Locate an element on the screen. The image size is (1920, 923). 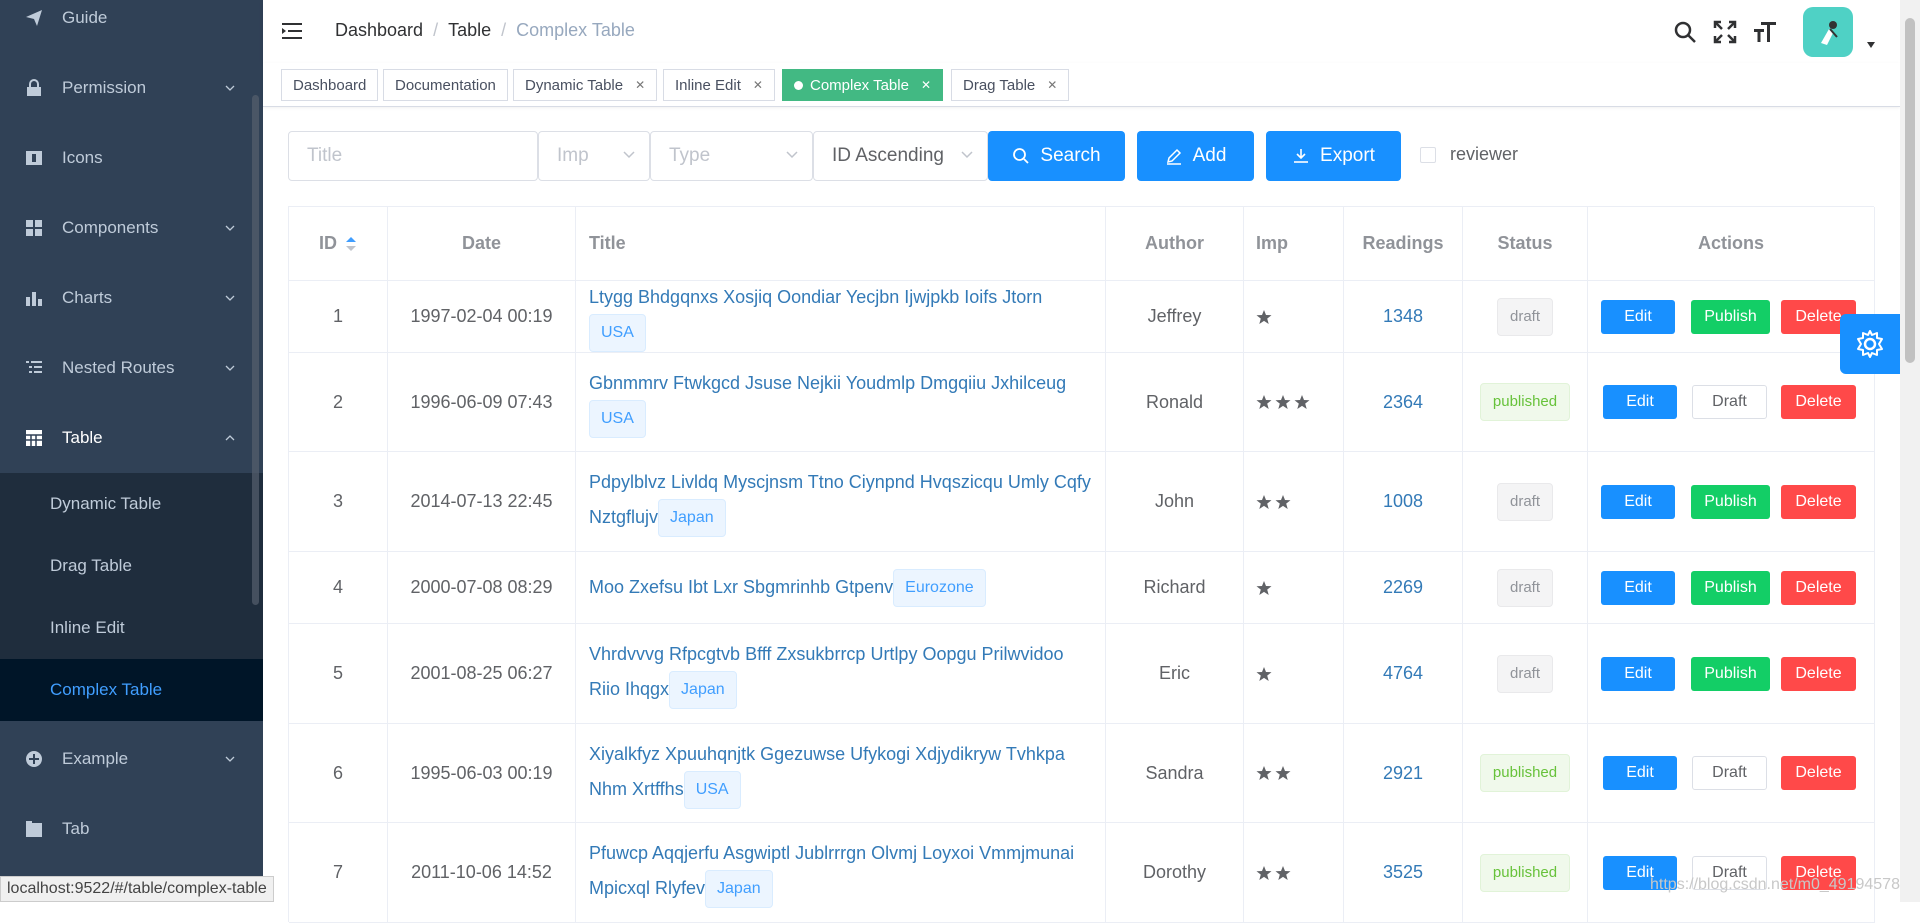
settings-panel-button is located at coordinates (1870, 344).